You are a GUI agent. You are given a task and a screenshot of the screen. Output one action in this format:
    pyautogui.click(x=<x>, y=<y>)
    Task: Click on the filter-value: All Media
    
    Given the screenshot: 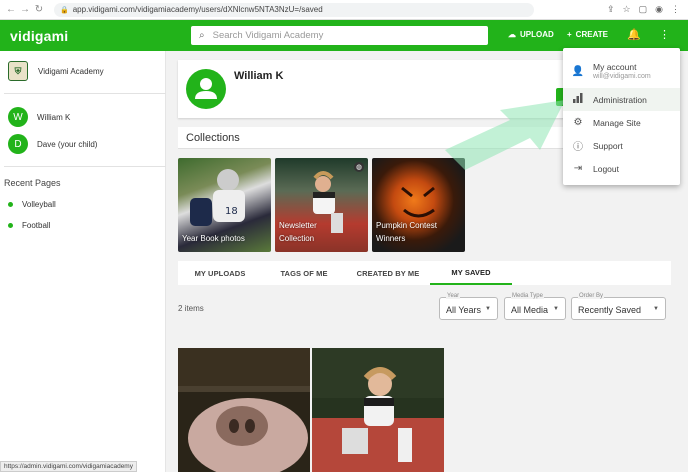 What is the action you would take?
    pyautogui.click(x=530, y=310)
    